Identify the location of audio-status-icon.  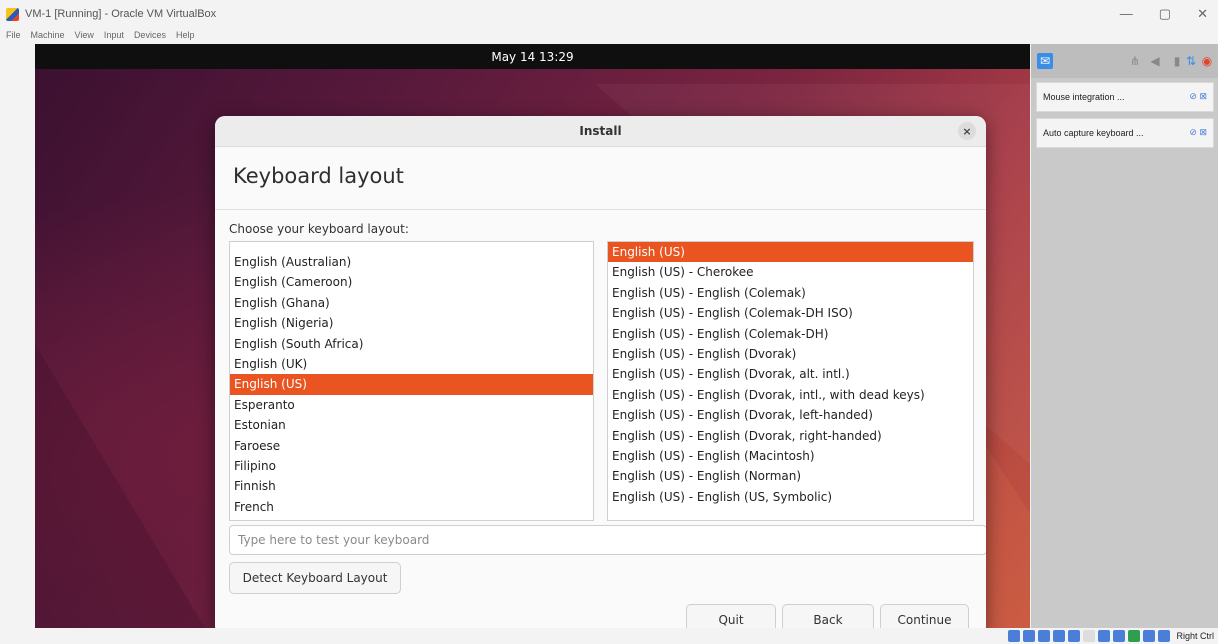
(1044, 636).